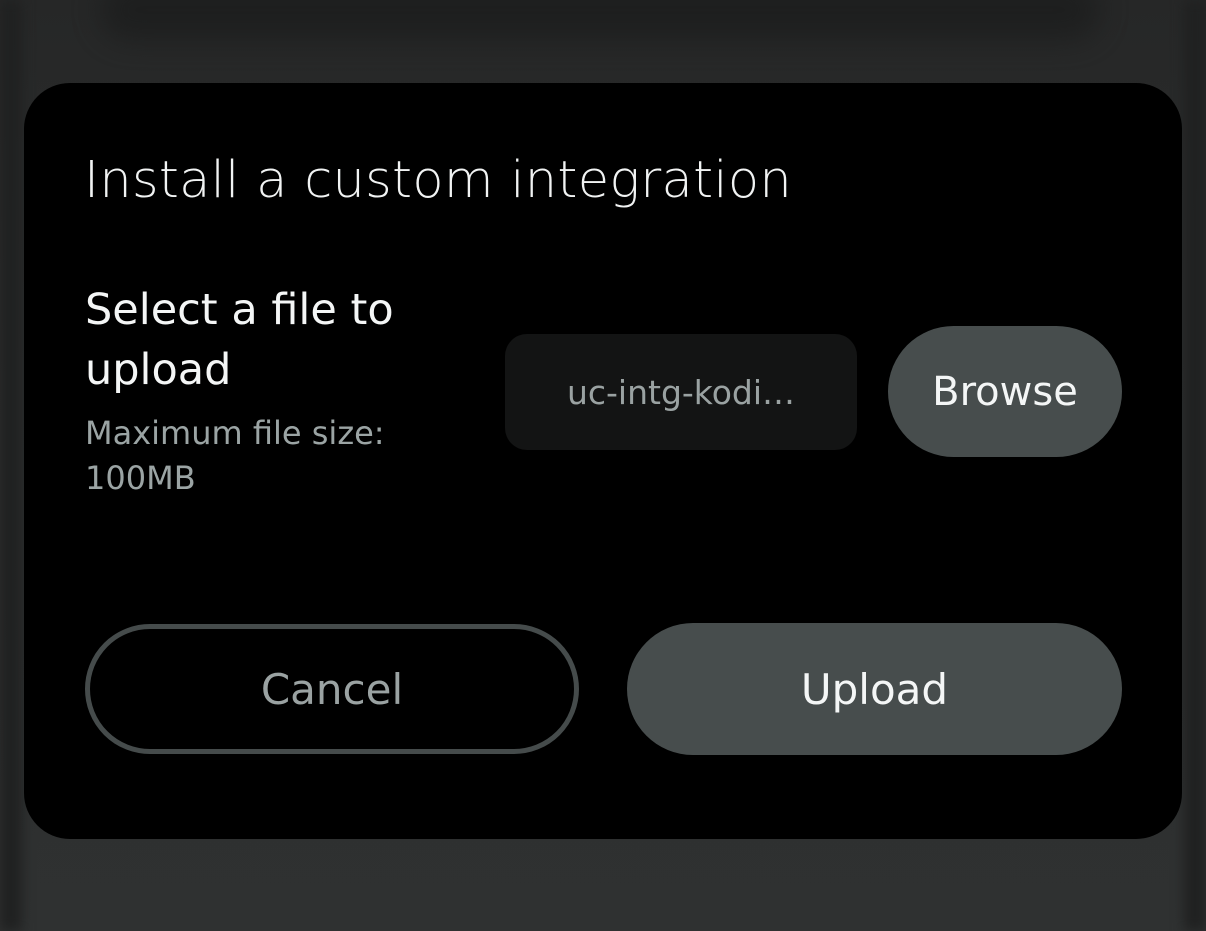 Image resolution: width=1206 pixels, height=931 pixels. I want to click on blurred-background-bar, so click(600, 20).